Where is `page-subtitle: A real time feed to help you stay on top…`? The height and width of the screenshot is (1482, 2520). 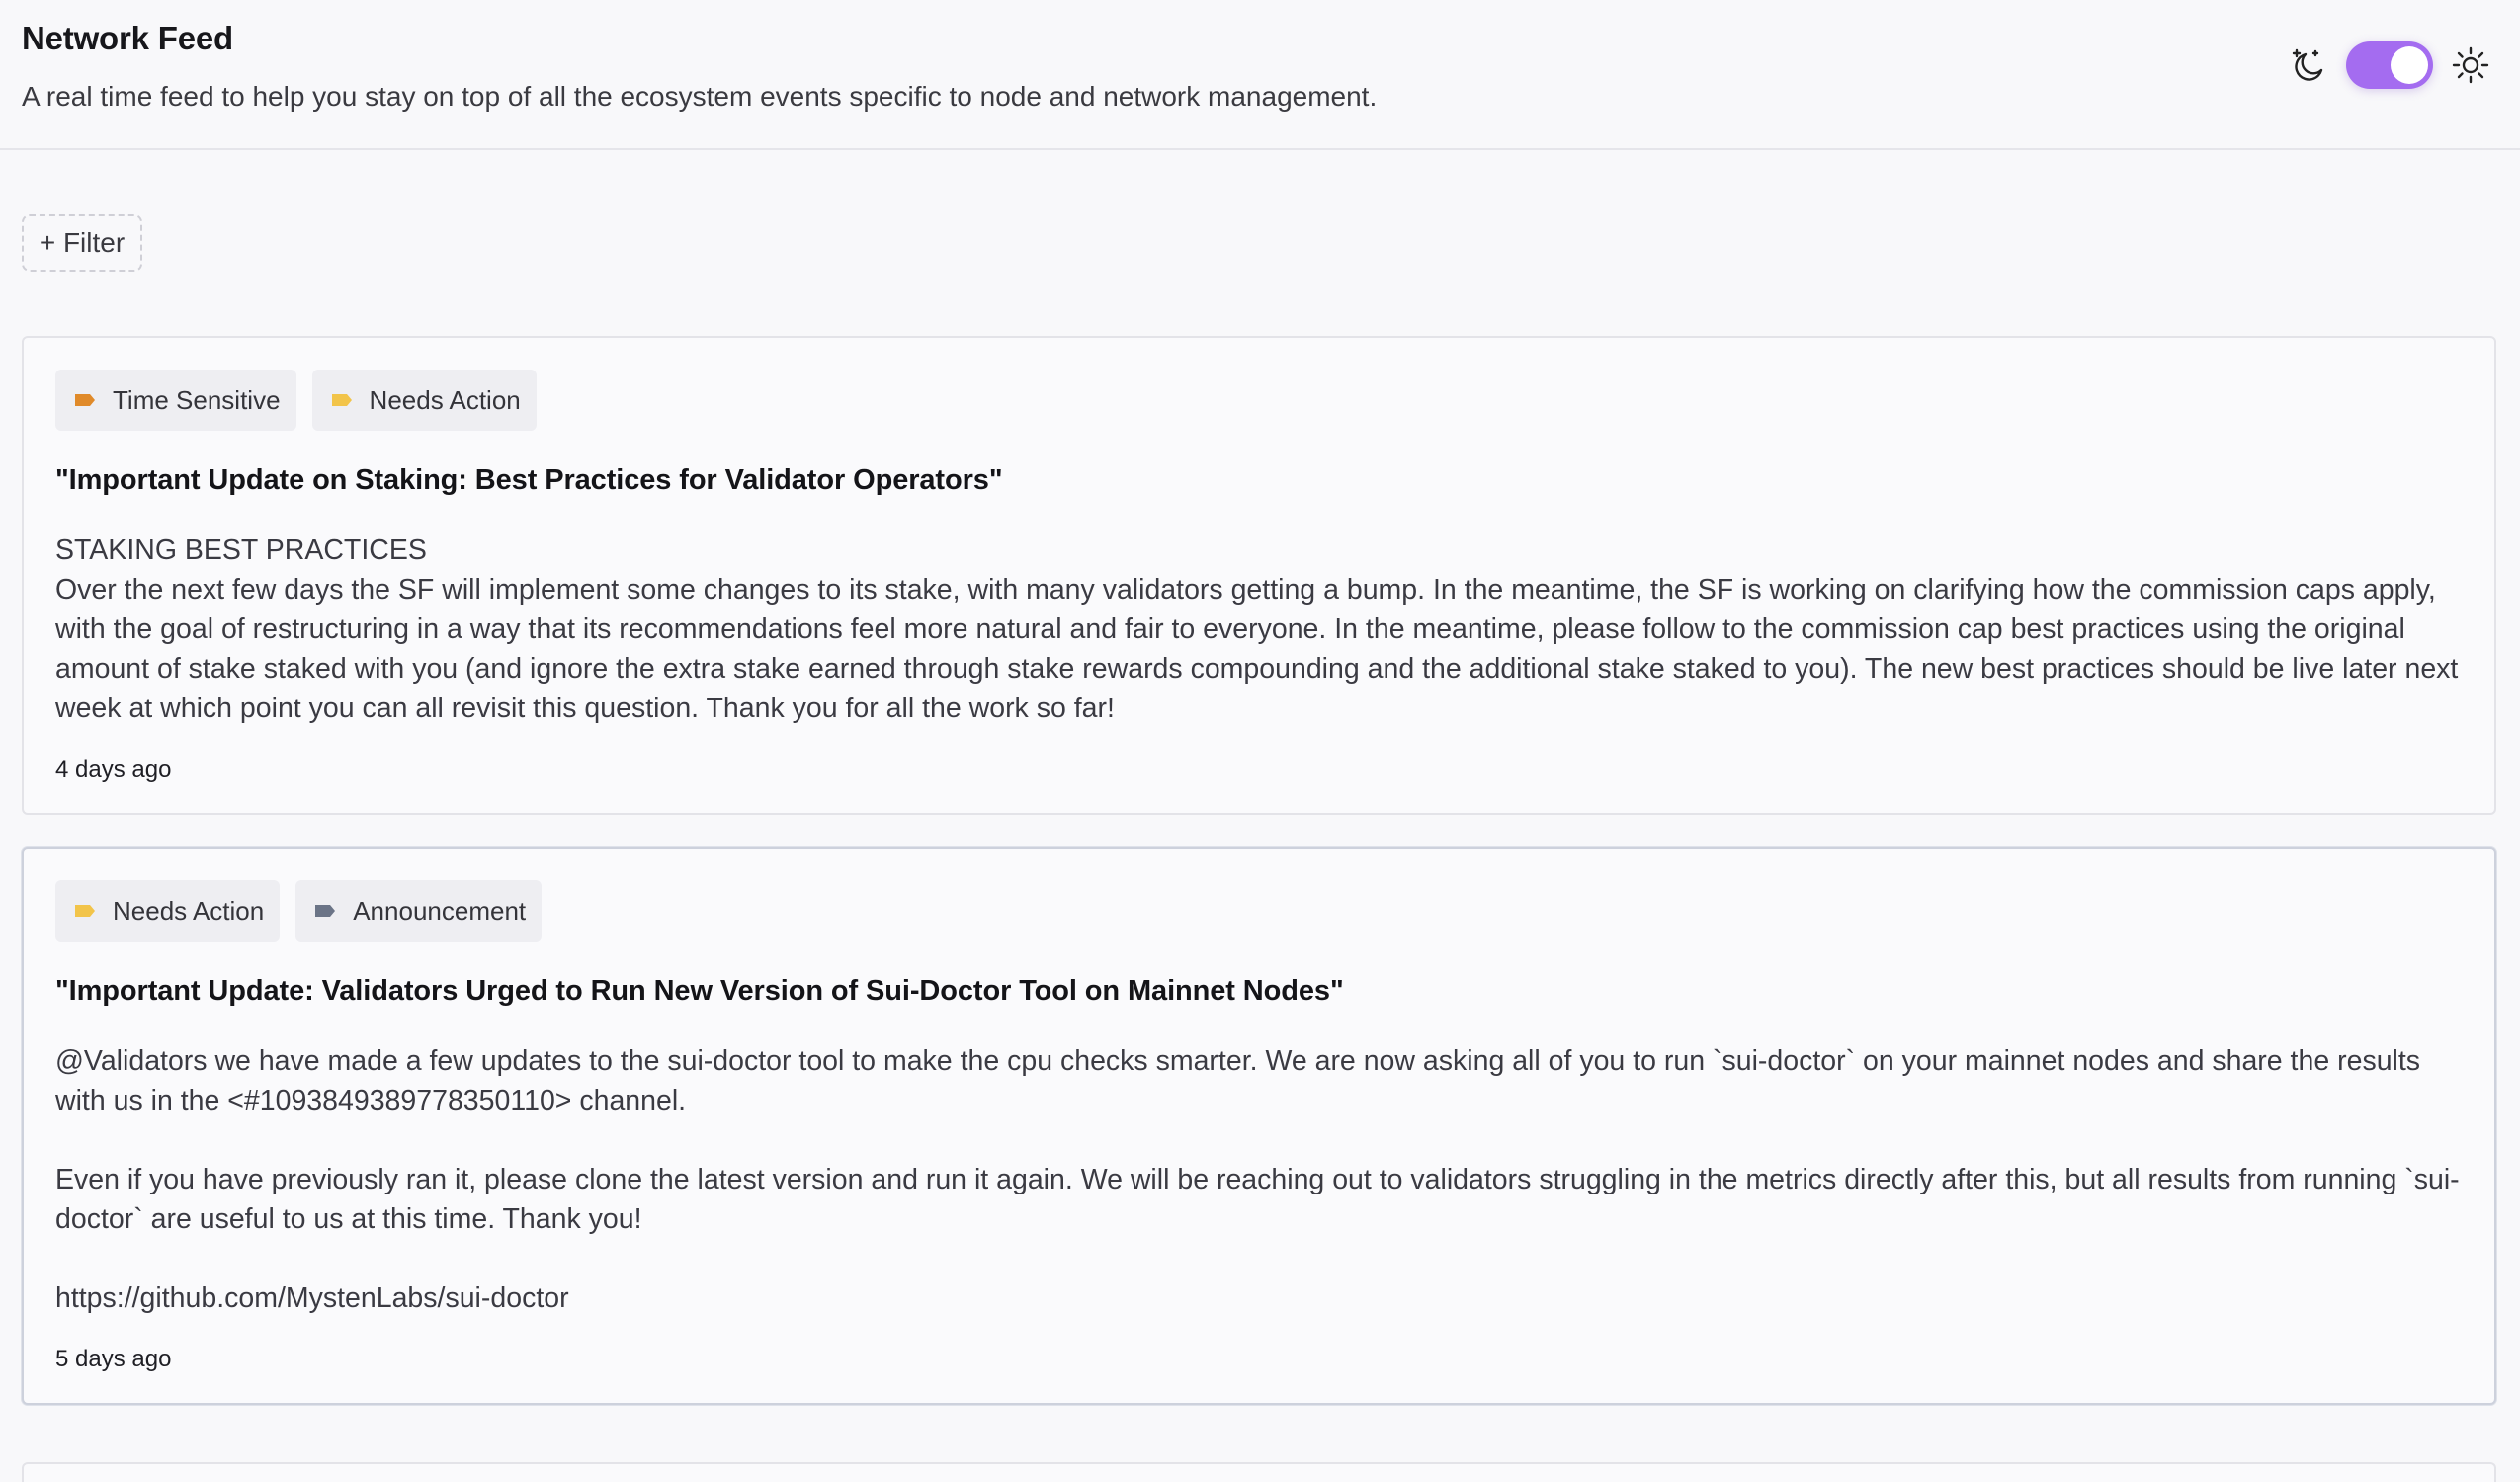 page-subtitle: A real time feed to help you stay on top… is located at coordinates (700, 96).